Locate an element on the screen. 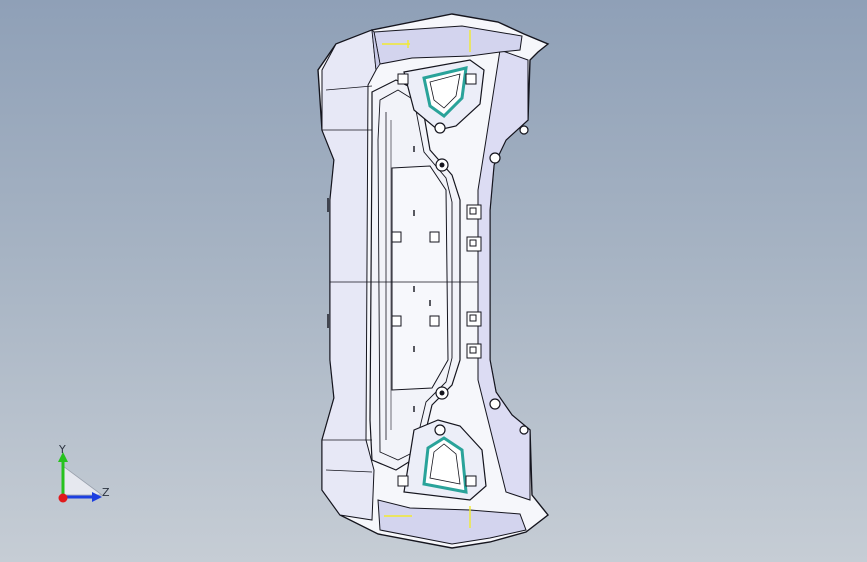  triad-plane-icon is located at coordinates (83, 480).